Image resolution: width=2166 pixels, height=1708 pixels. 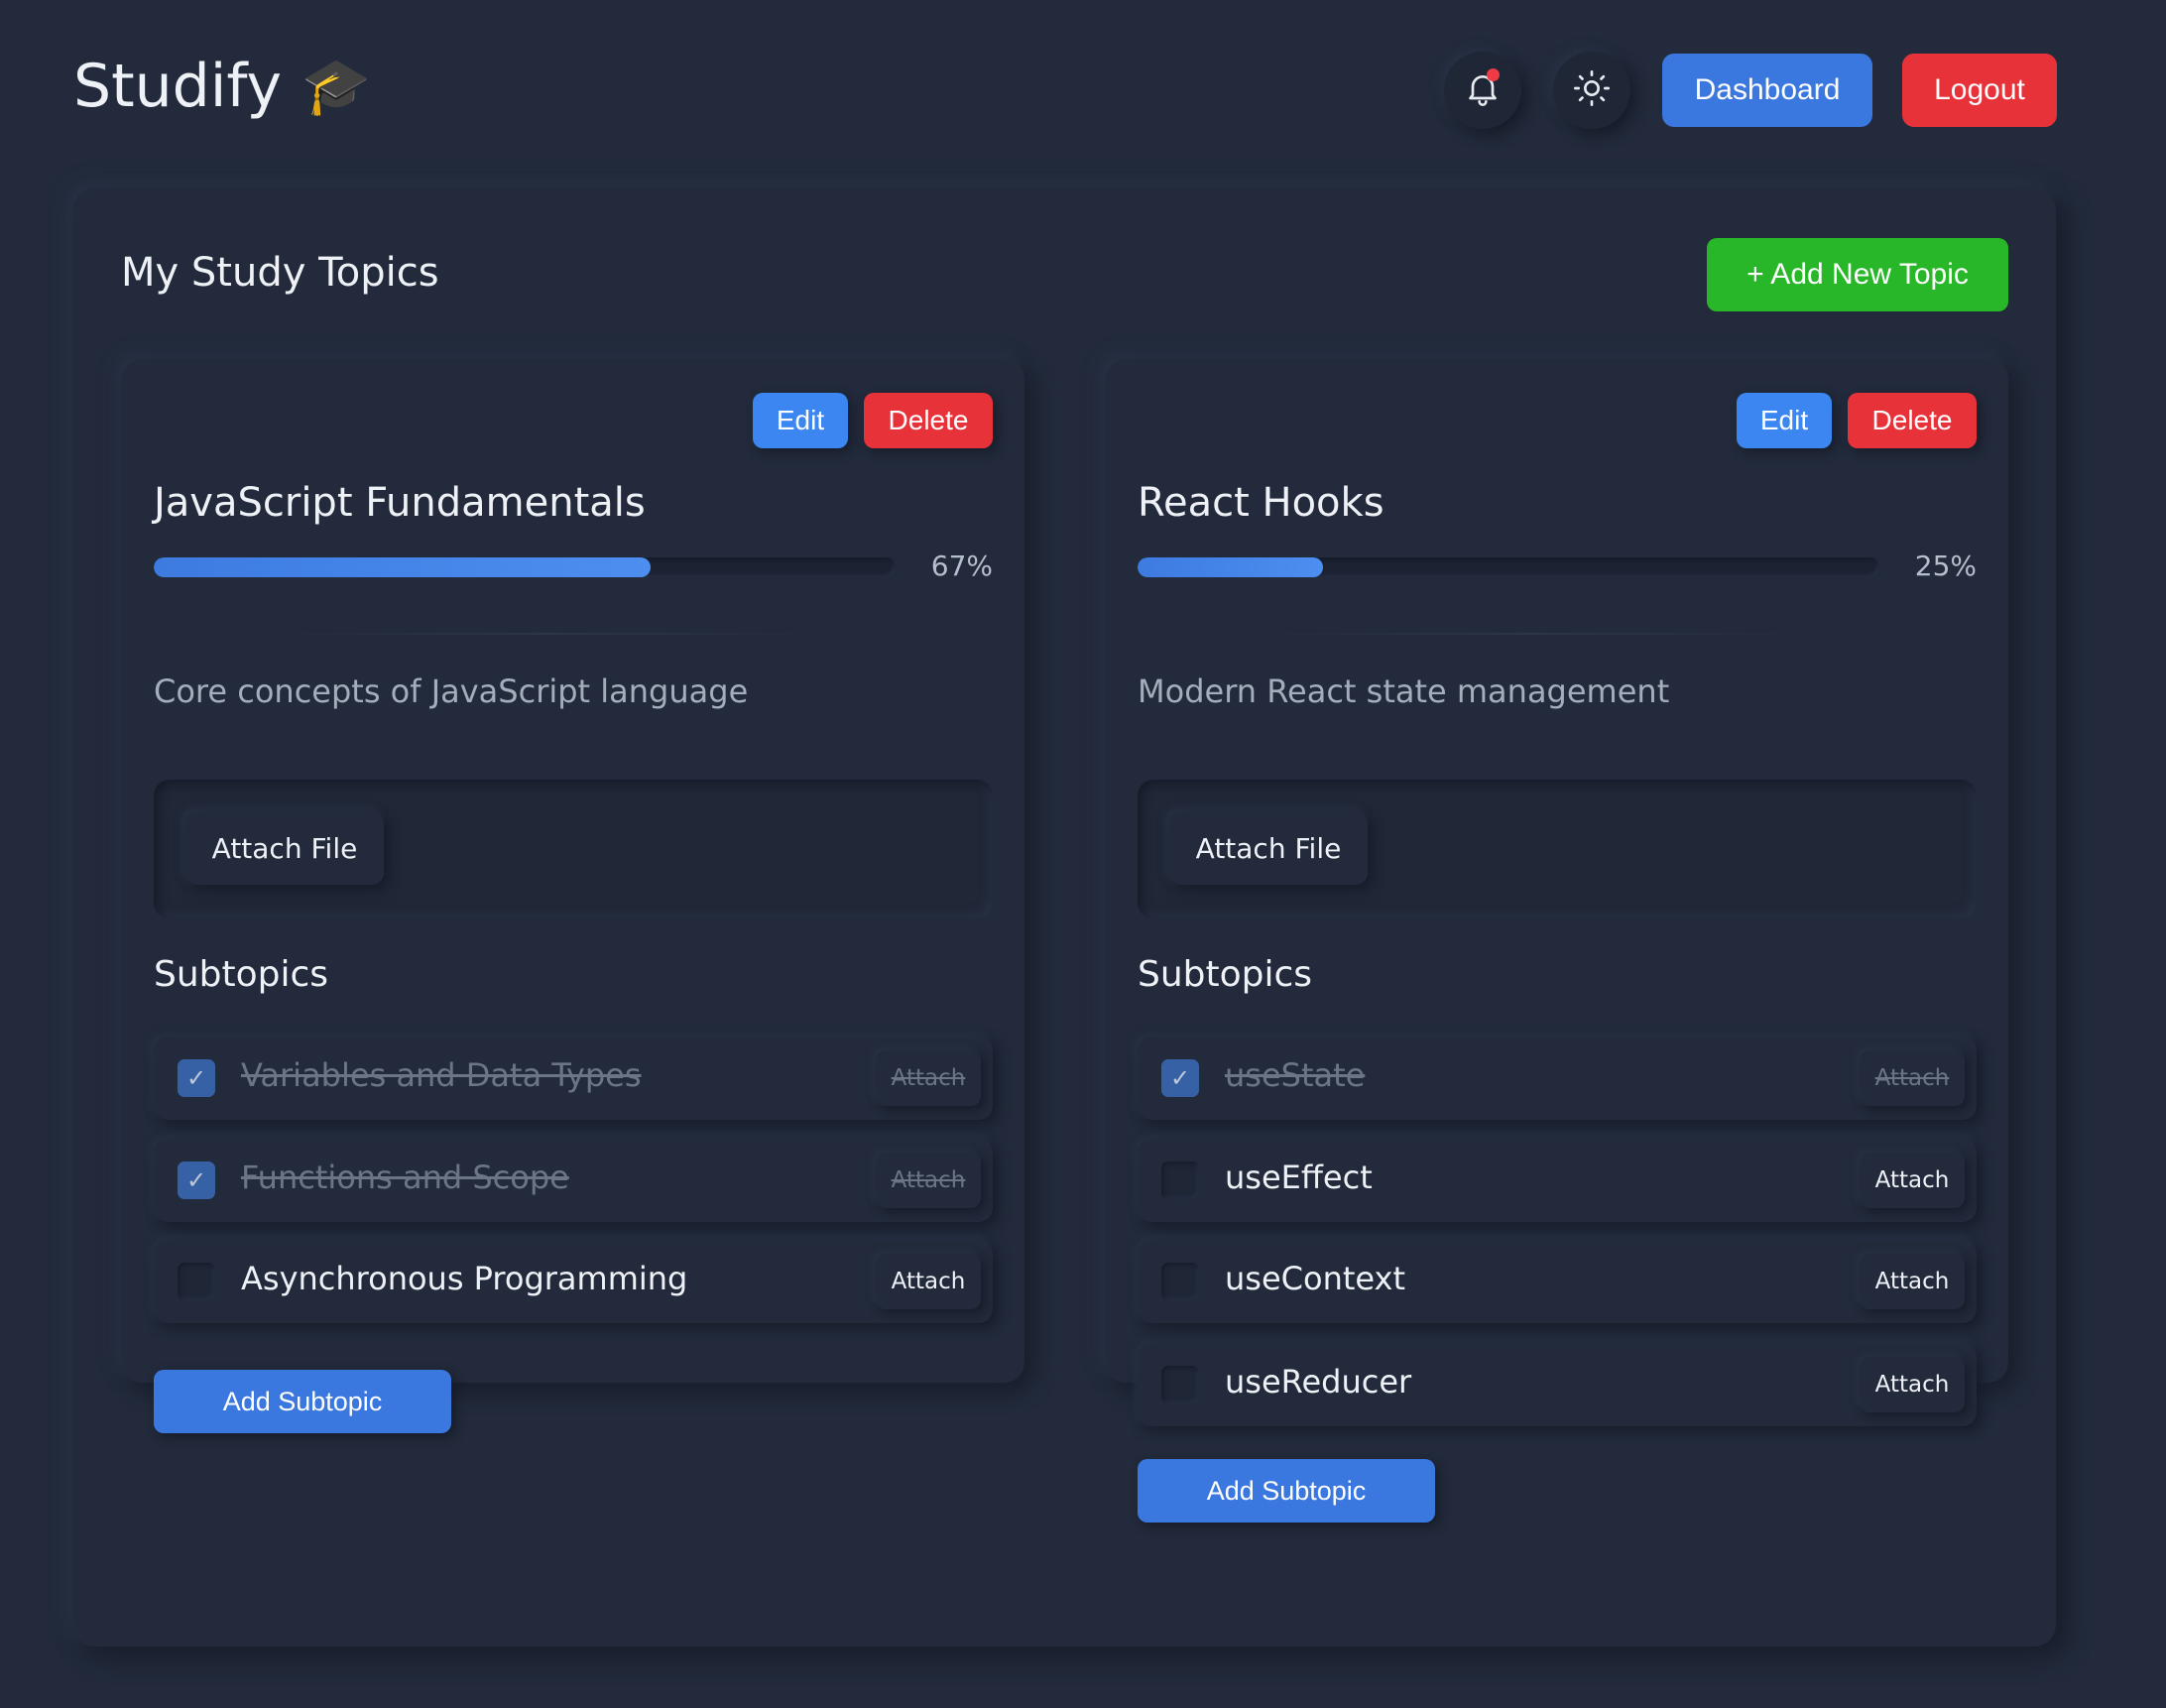 I want to click on dashboard-button: Dashboard, so click(x=1767, y=90).